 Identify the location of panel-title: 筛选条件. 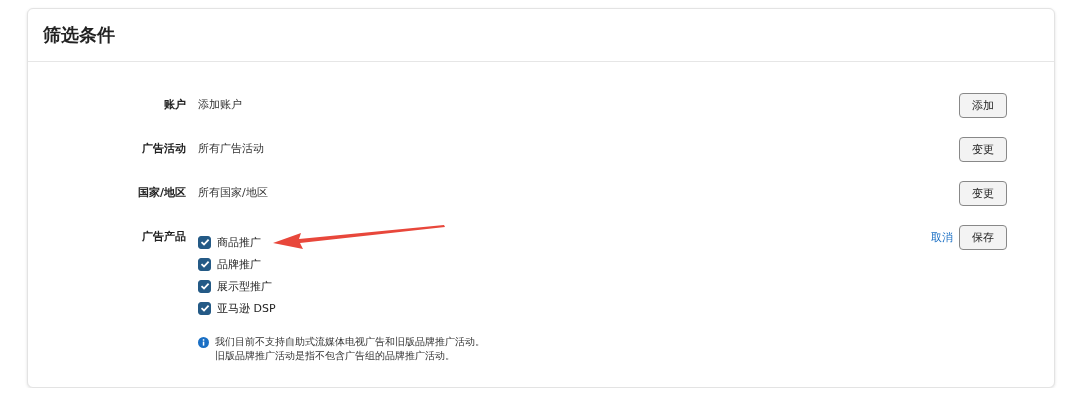
(79, 35).